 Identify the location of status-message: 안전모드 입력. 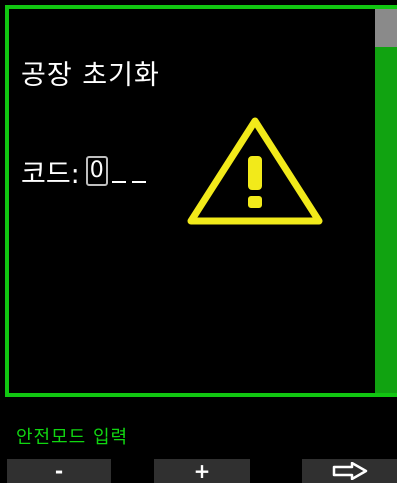
(72, 437).